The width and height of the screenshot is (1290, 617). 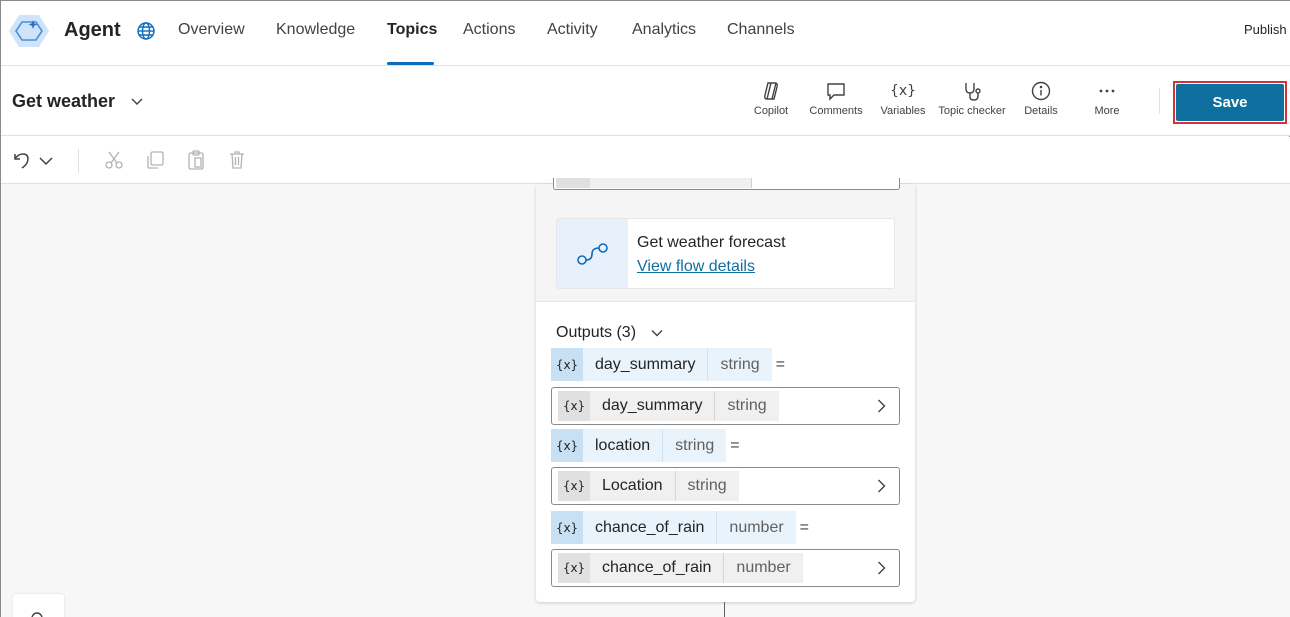 I want to click on comments-button: Comments, so click(x=836, y=102).